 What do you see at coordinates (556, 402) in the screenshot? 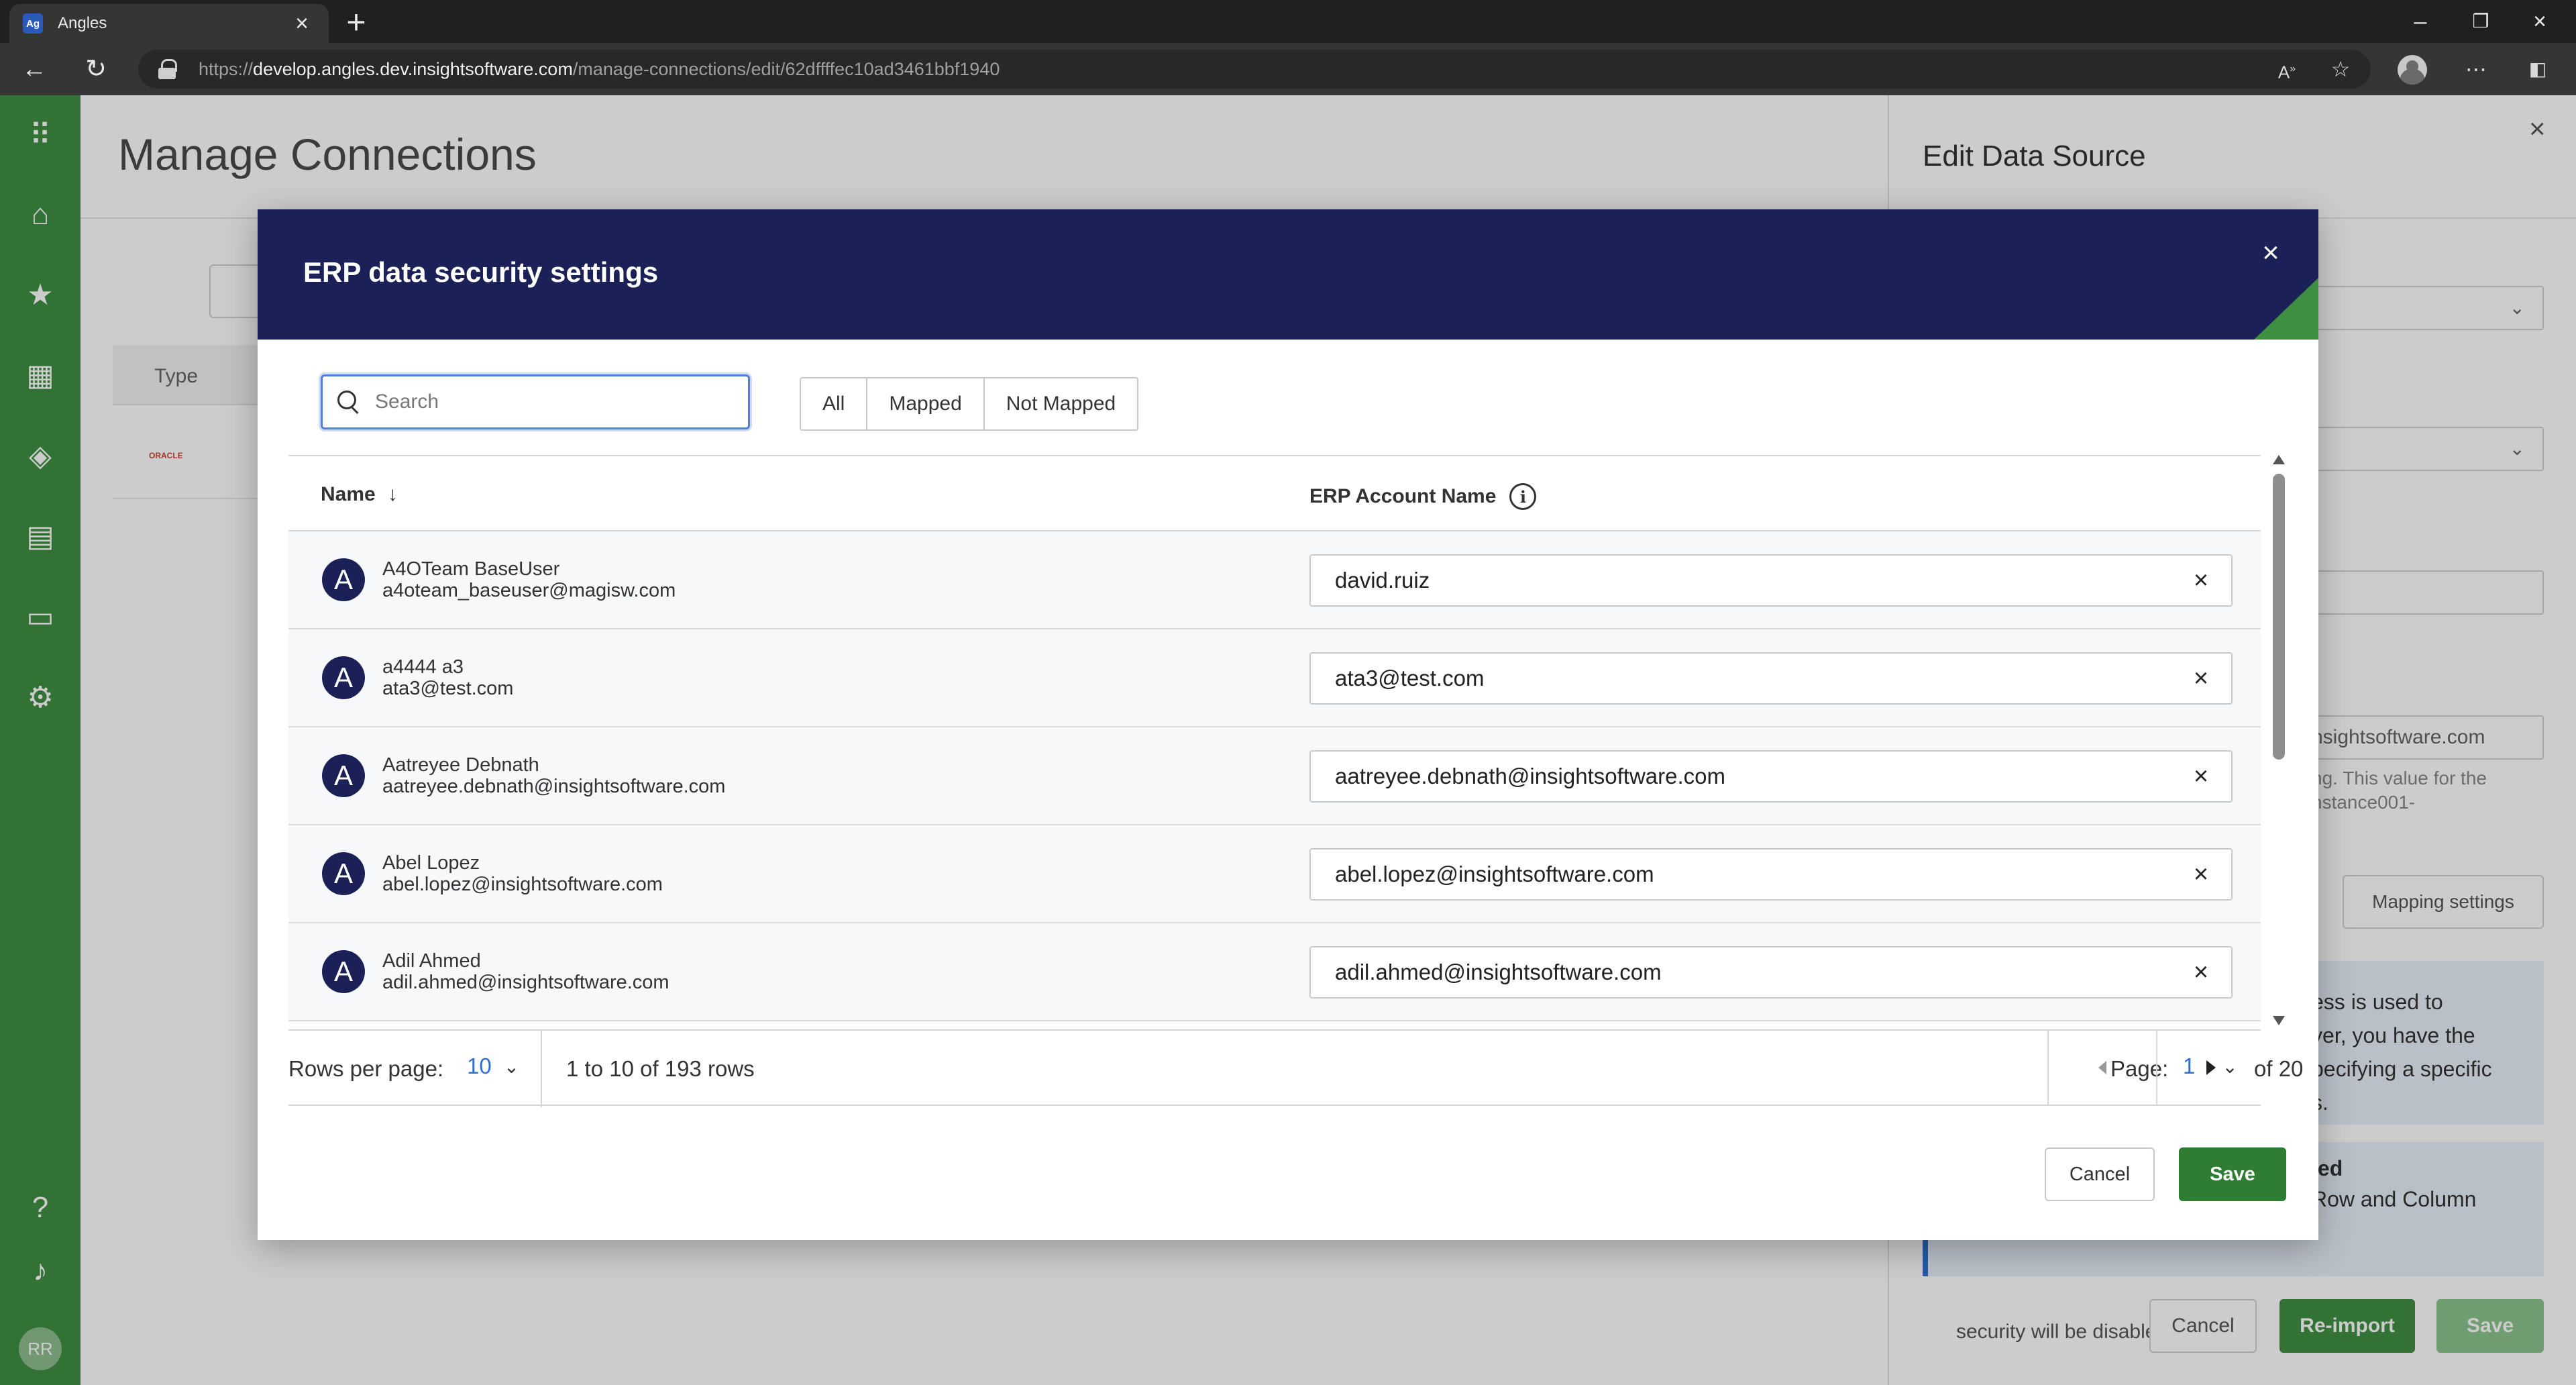
I see `search-input` at bounding box center [556, 402].